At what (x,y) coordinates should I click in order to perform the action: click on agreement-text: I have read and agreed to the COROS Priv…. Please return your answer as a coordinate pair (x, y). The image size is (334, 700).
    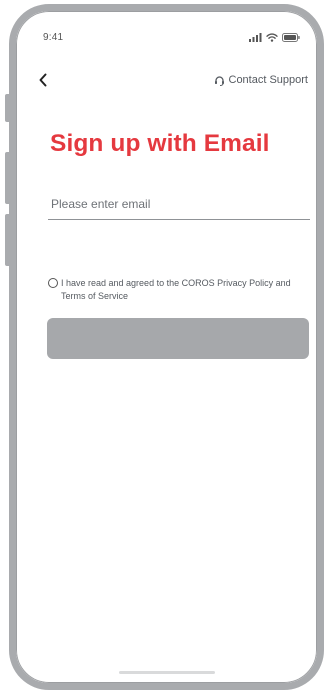
    Looking at the image, I should click on (187, 290).